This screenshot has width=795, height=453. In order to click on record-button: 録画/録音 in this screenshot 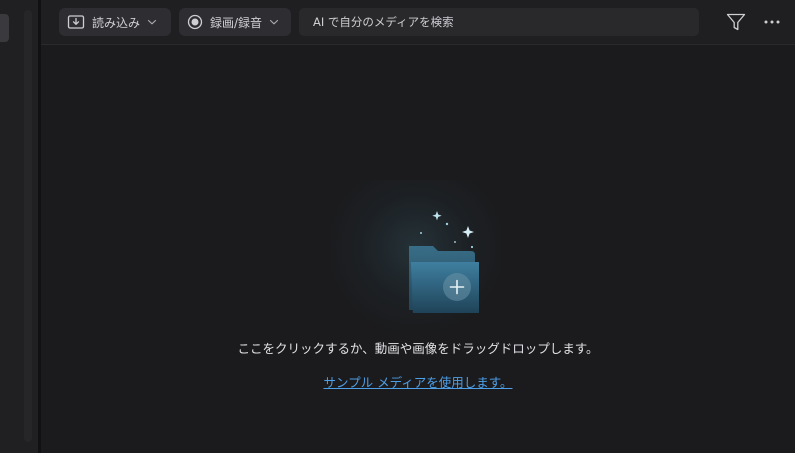, I will do `click(235, 22)`.